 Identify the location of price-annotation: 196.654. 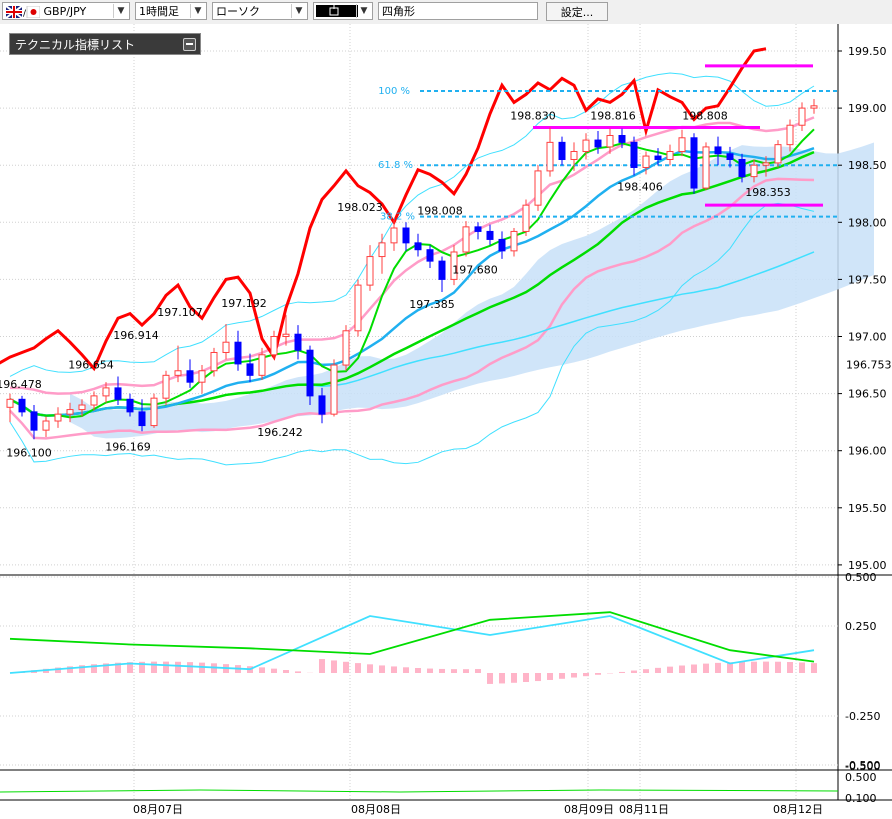
(91, 364).